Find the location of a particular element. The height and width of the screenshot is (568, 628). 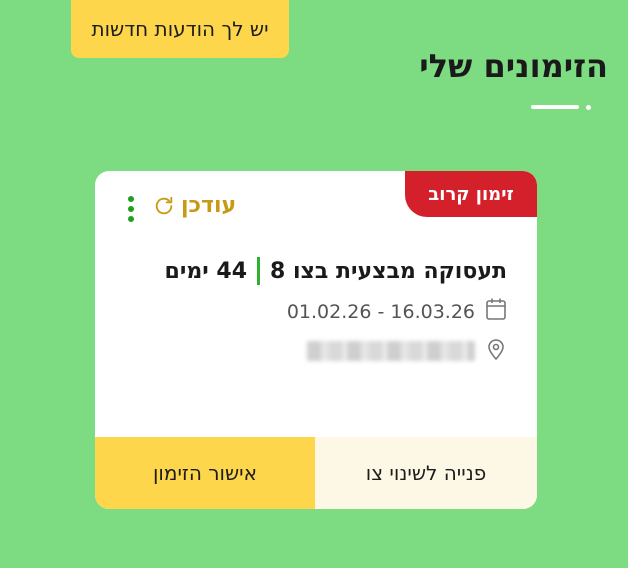

request-change-button: פנייה לשינוי צו is located at coordinates (426, 473).